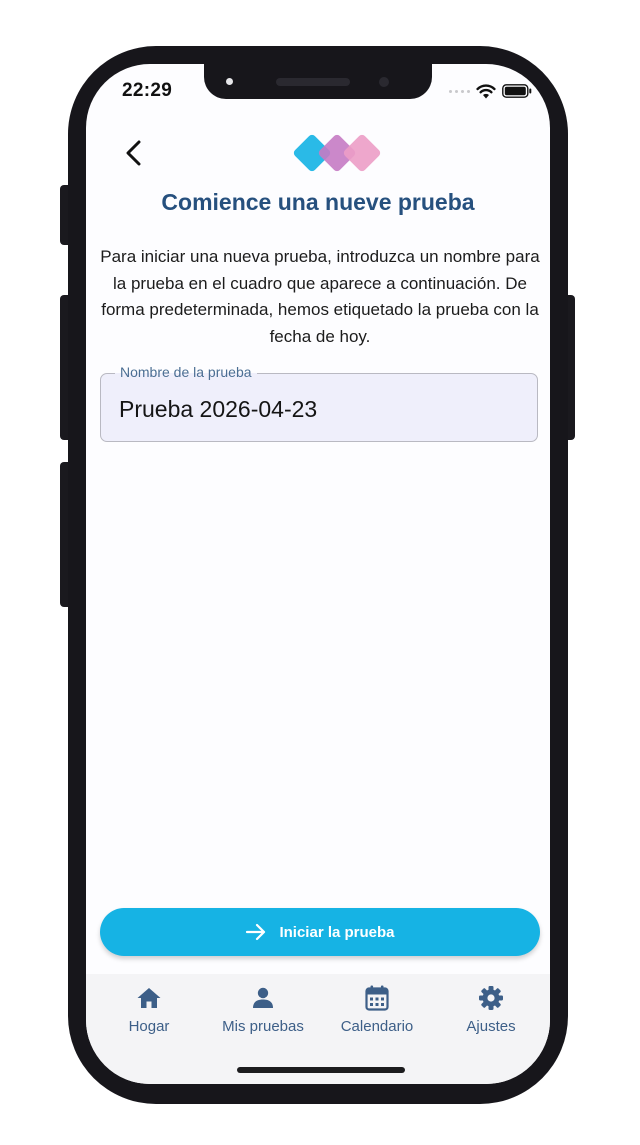 Image resolution: width=640 pixels, height=1145 pixels. What do you see at coordinates (337, 153) in the screenshot?
I see `app-logo` at bounding box center [337, 153].